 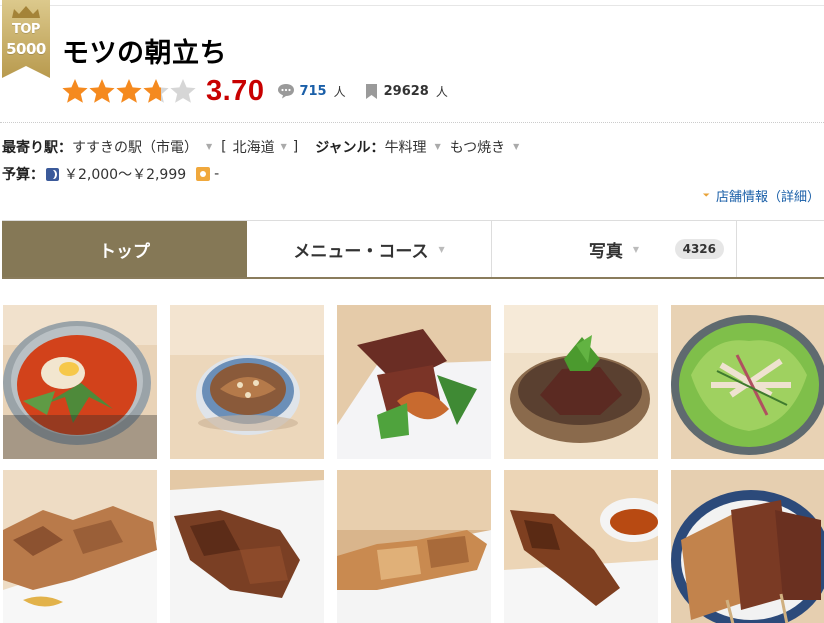 I want to click on review-count-unit: 人, so click(x=339, y=91).